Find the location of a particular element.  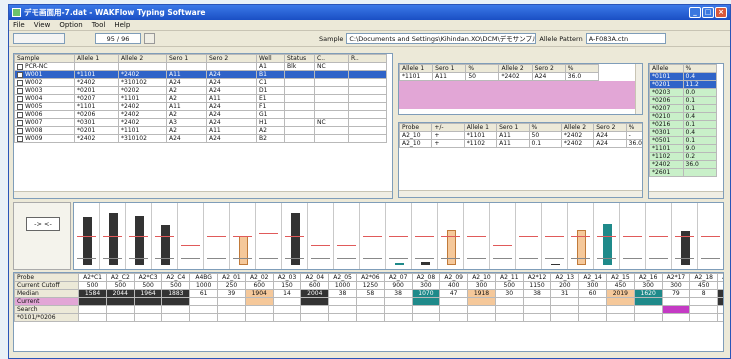

table-row: W005 *1101 *2402 A11 A24 F1 is located at coordinates (200, 106).